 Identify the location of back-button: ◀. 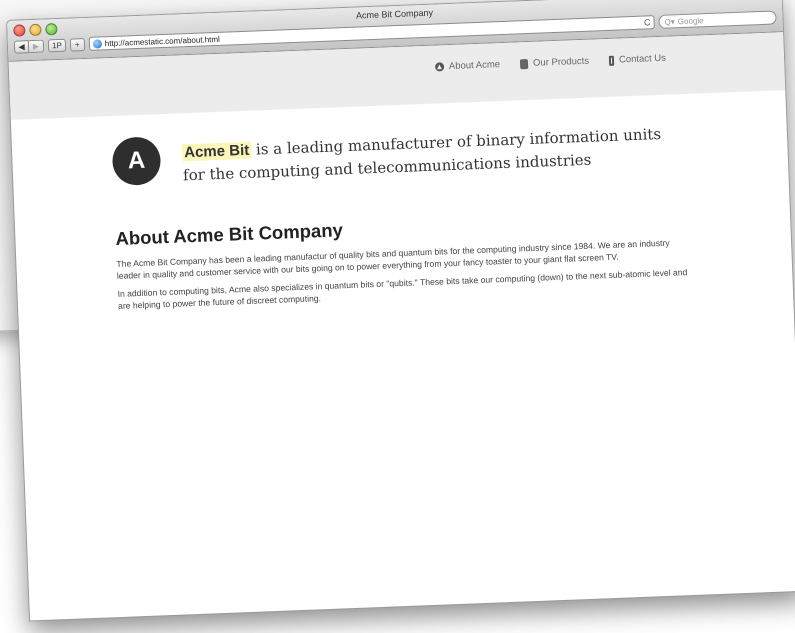
(21, 46).